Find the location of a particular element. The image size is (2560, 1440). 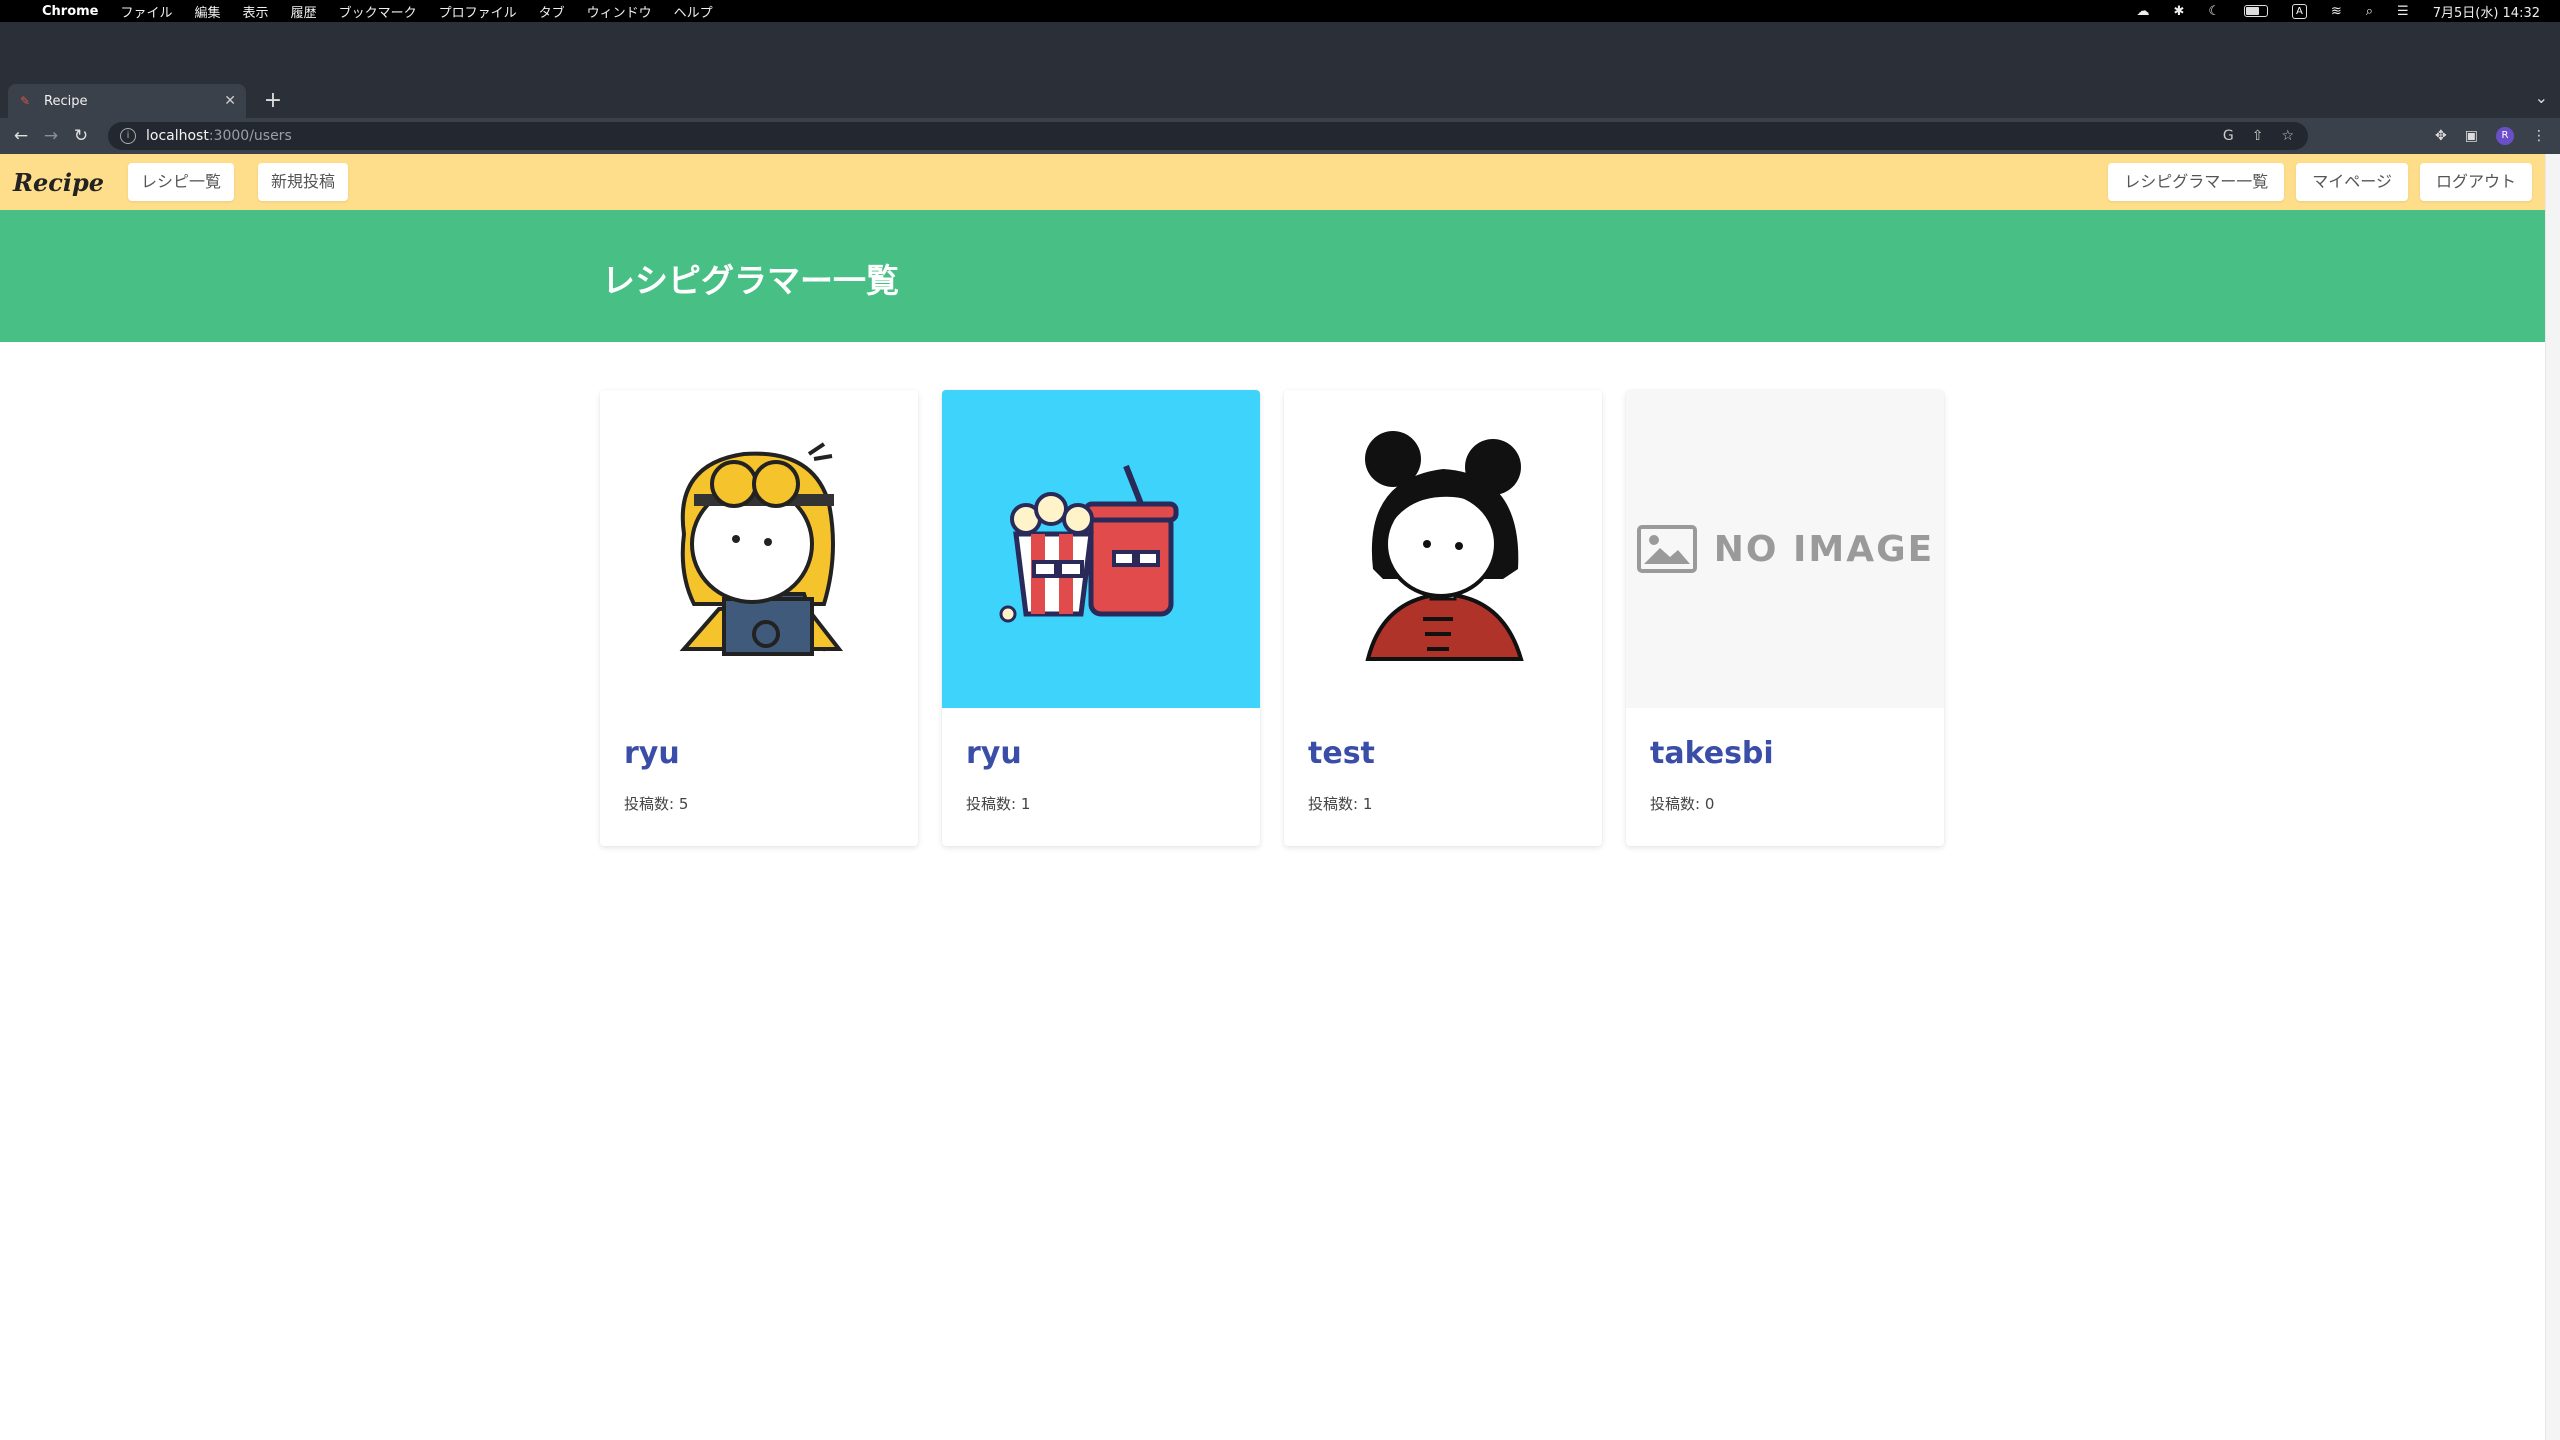

menubar-item-profiles: プロファイル is located at coordinates (478, 11).